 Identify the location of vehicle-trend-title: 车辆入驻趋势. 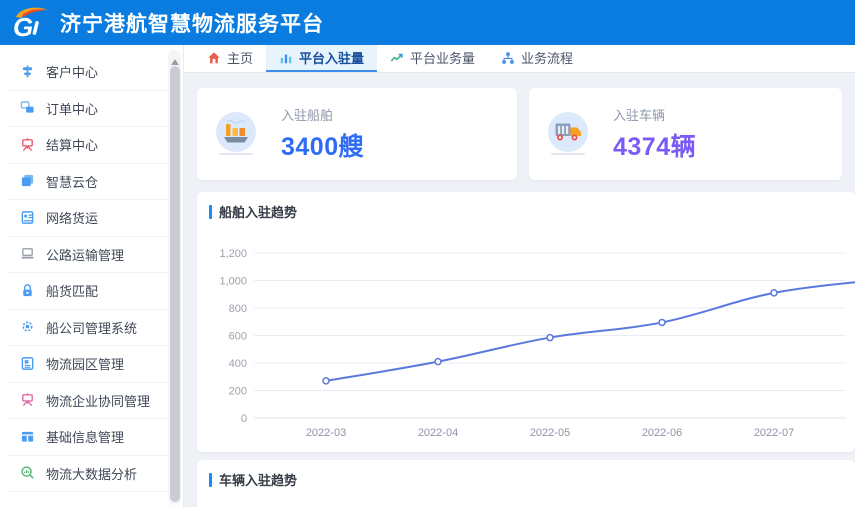
(258, 480).